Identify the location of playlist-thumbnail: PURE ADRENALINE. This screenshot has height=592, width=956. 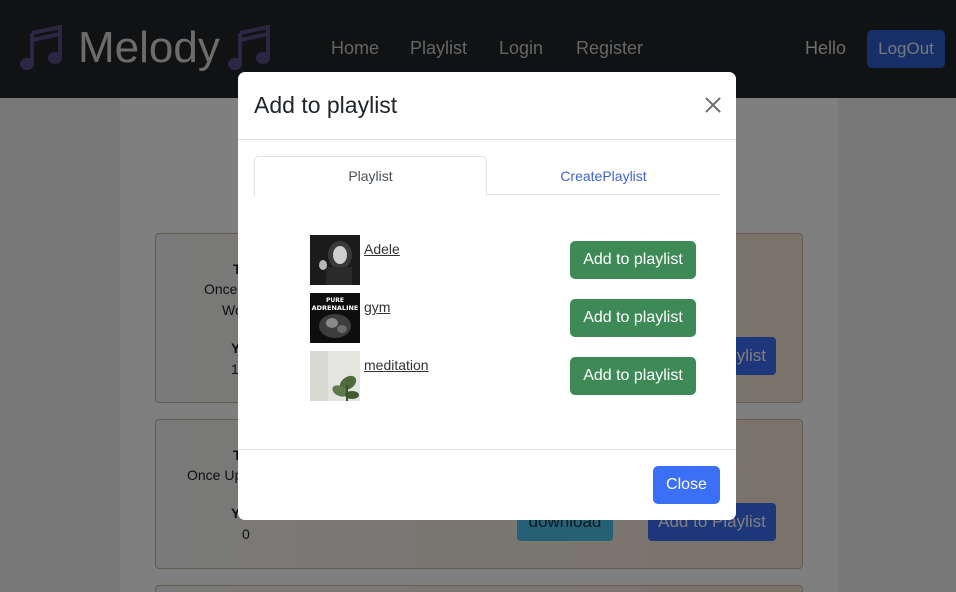
(335, 318).